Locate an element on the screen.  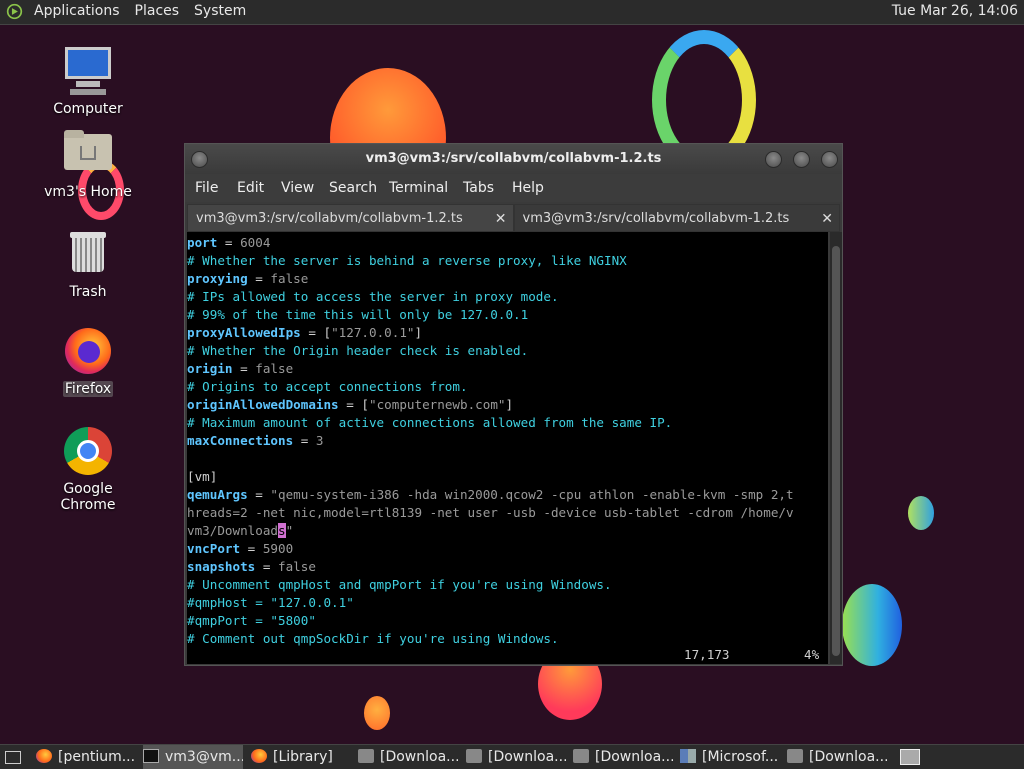
terminal-text: maxConnections is located at coordinates (240, 440).